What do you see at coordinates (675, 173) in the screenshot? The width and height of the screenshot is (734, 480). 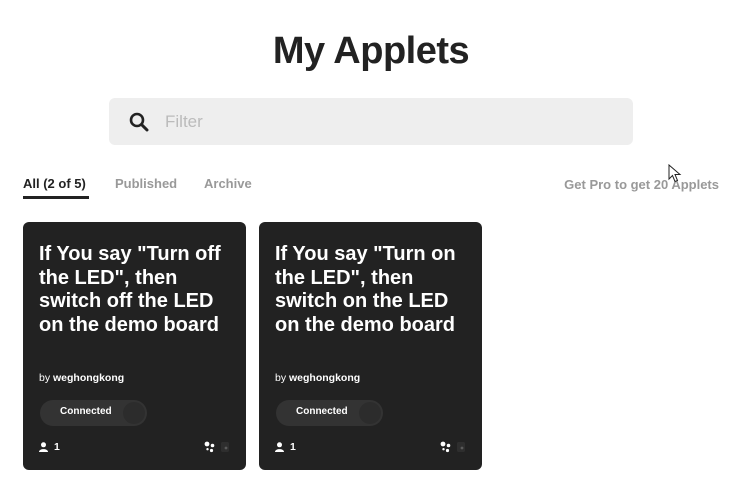 I see `mouse-cursor-icon` at bounding box center [675, 173].